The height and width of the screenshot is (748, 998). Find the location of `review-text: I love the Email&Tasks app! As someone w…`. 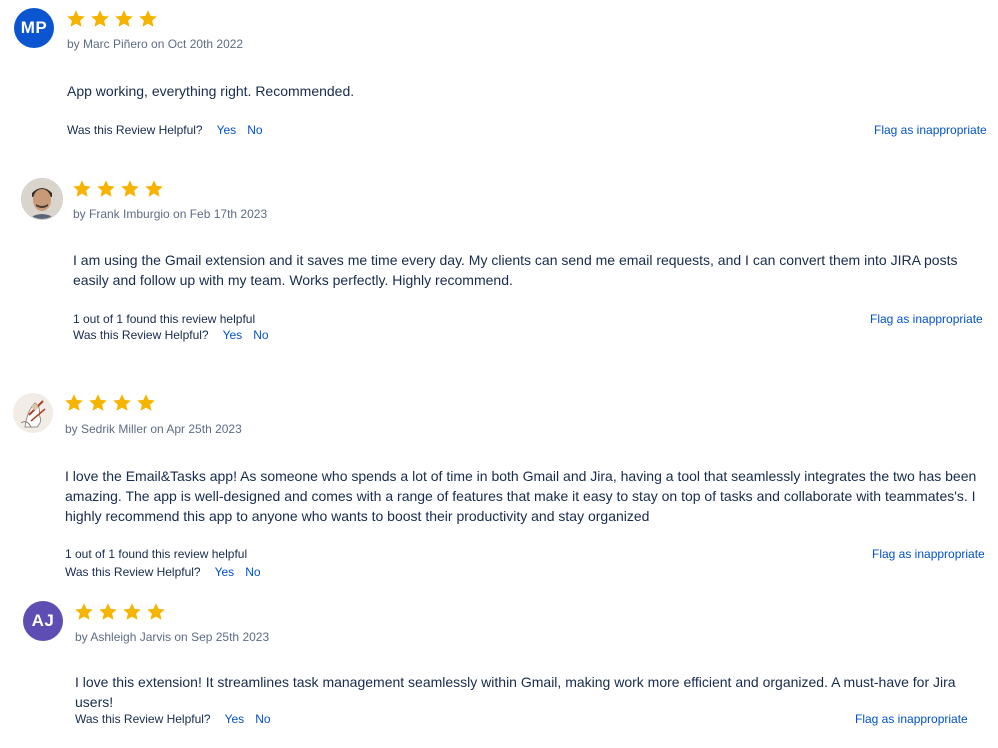

review-text: I love the Email&Tasks app! As someone w… is located at coordinates (521, 496).